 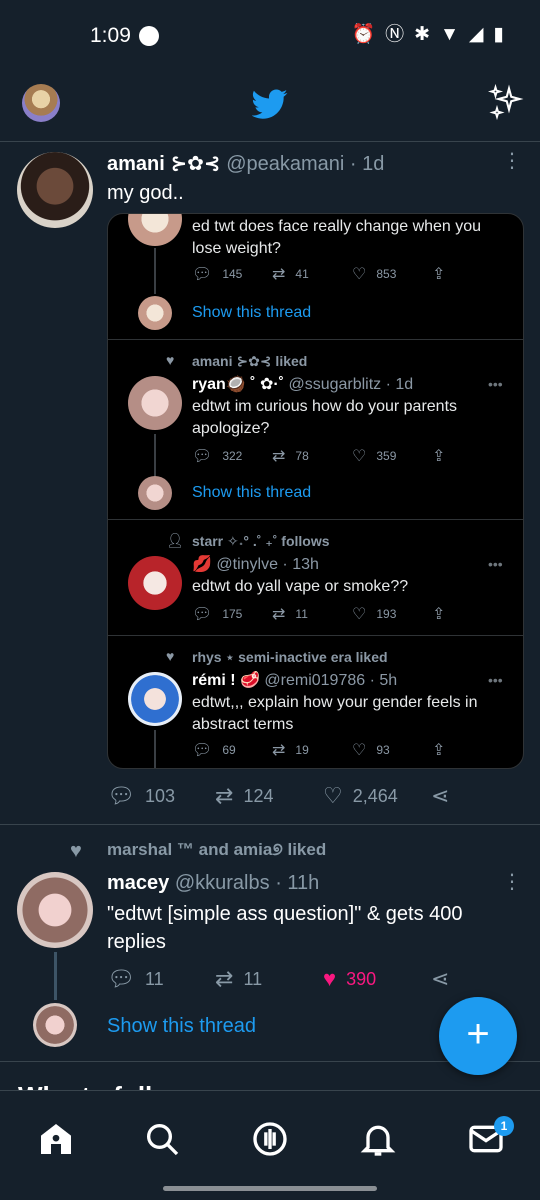 I want to click on heart-filled-icon: ♥, so click(x=330, y=978).